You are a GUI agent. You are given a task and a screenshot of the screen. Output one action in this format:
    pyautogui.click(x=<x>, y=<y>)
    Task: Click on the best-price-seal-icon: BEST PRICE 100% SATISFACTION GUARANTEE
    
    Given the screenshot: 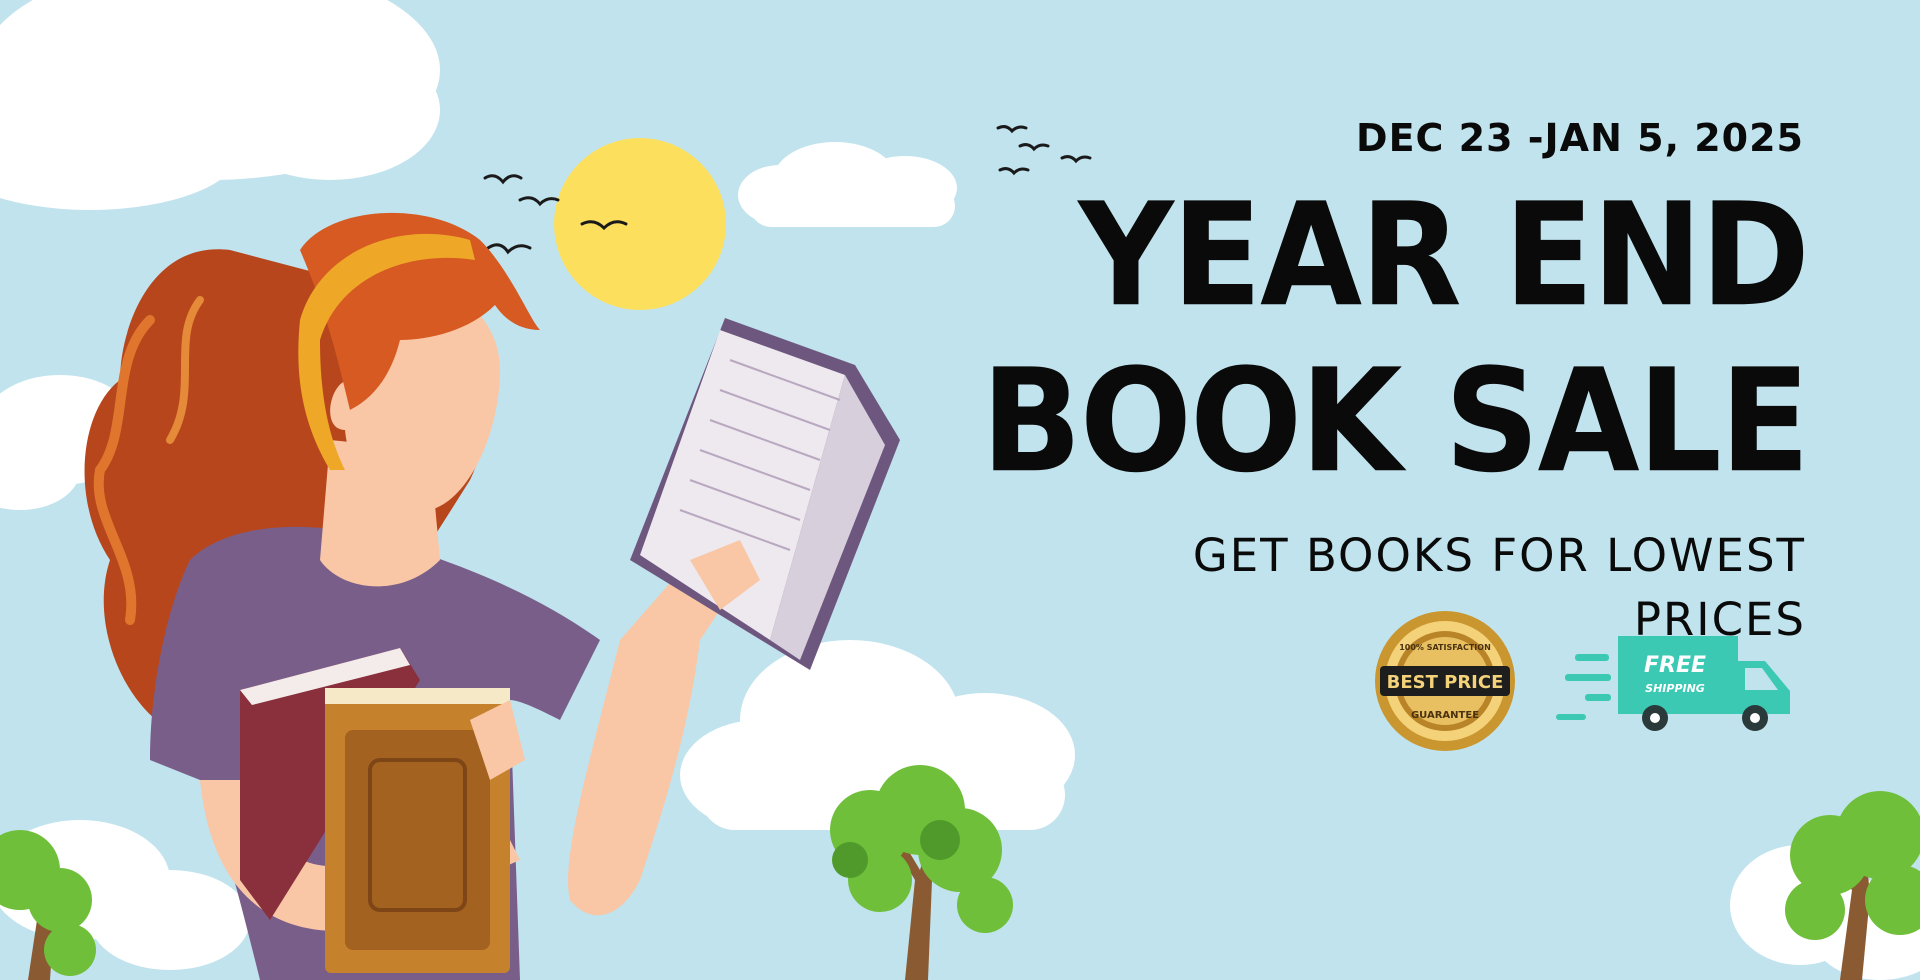 What is the action you would take?
    pyautogui.click(x=1445, y=681)
    